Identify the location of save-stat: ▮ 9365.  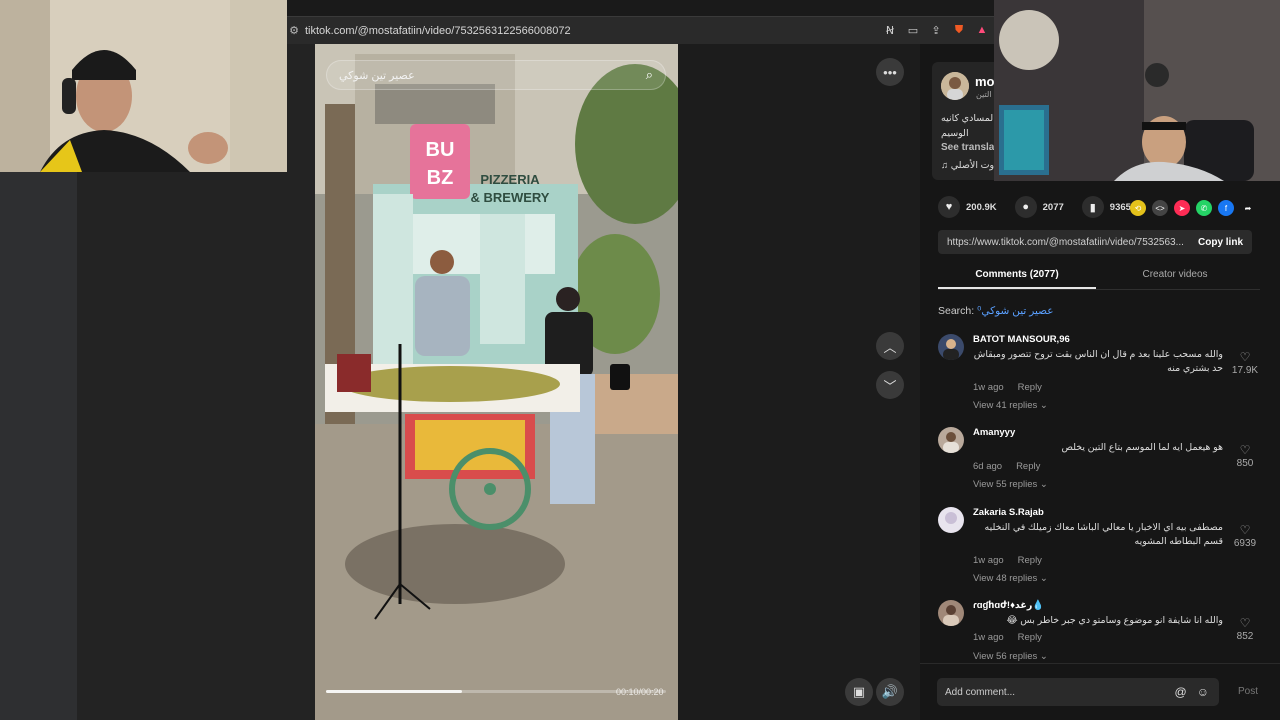
(1106, 207).